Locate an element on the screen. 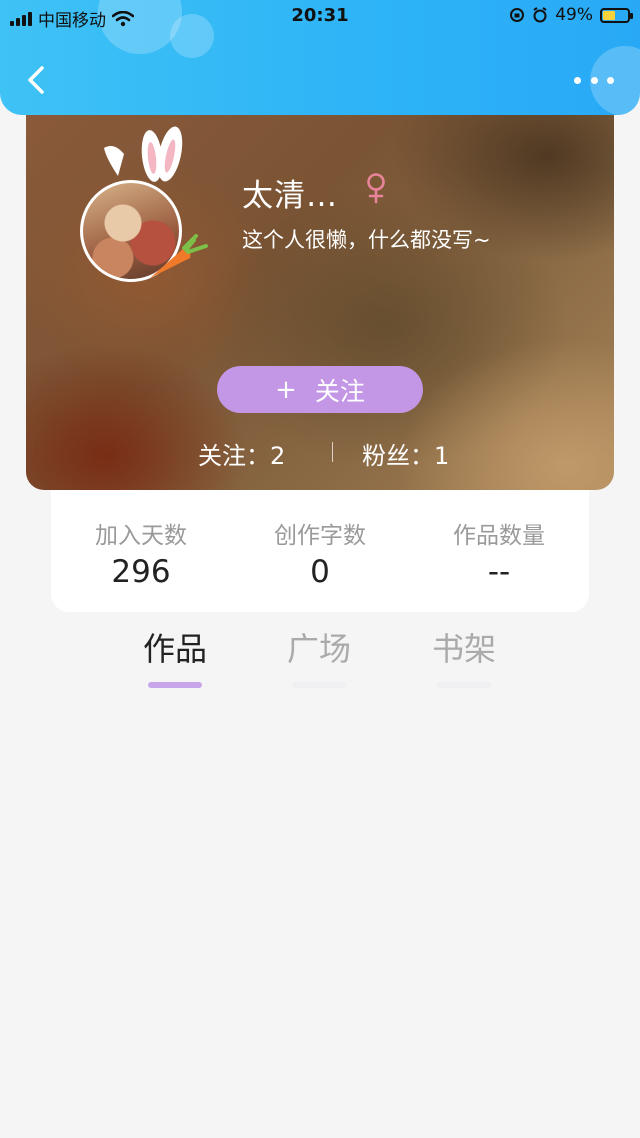  battery-icon is located at coordinates (616, 15).